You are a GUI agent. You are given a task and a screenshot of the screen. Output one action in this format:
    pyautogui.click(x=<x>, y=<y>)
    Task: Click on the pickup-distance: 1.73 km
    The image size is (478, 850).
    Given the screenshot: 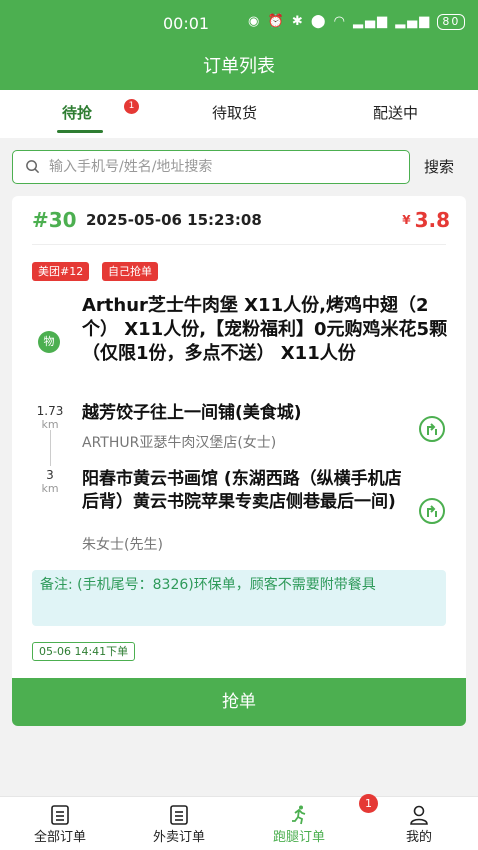 What is the action you would take?
    pyautogui.click(x=50, y=417)
    